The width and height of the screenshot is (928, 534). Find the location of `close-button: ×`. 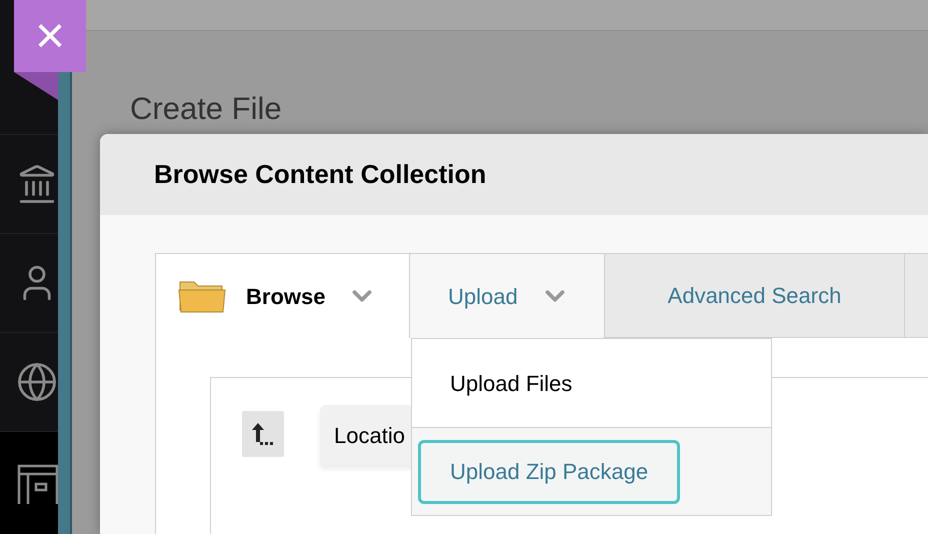

close-button: × is located at coordinates (50, 36).